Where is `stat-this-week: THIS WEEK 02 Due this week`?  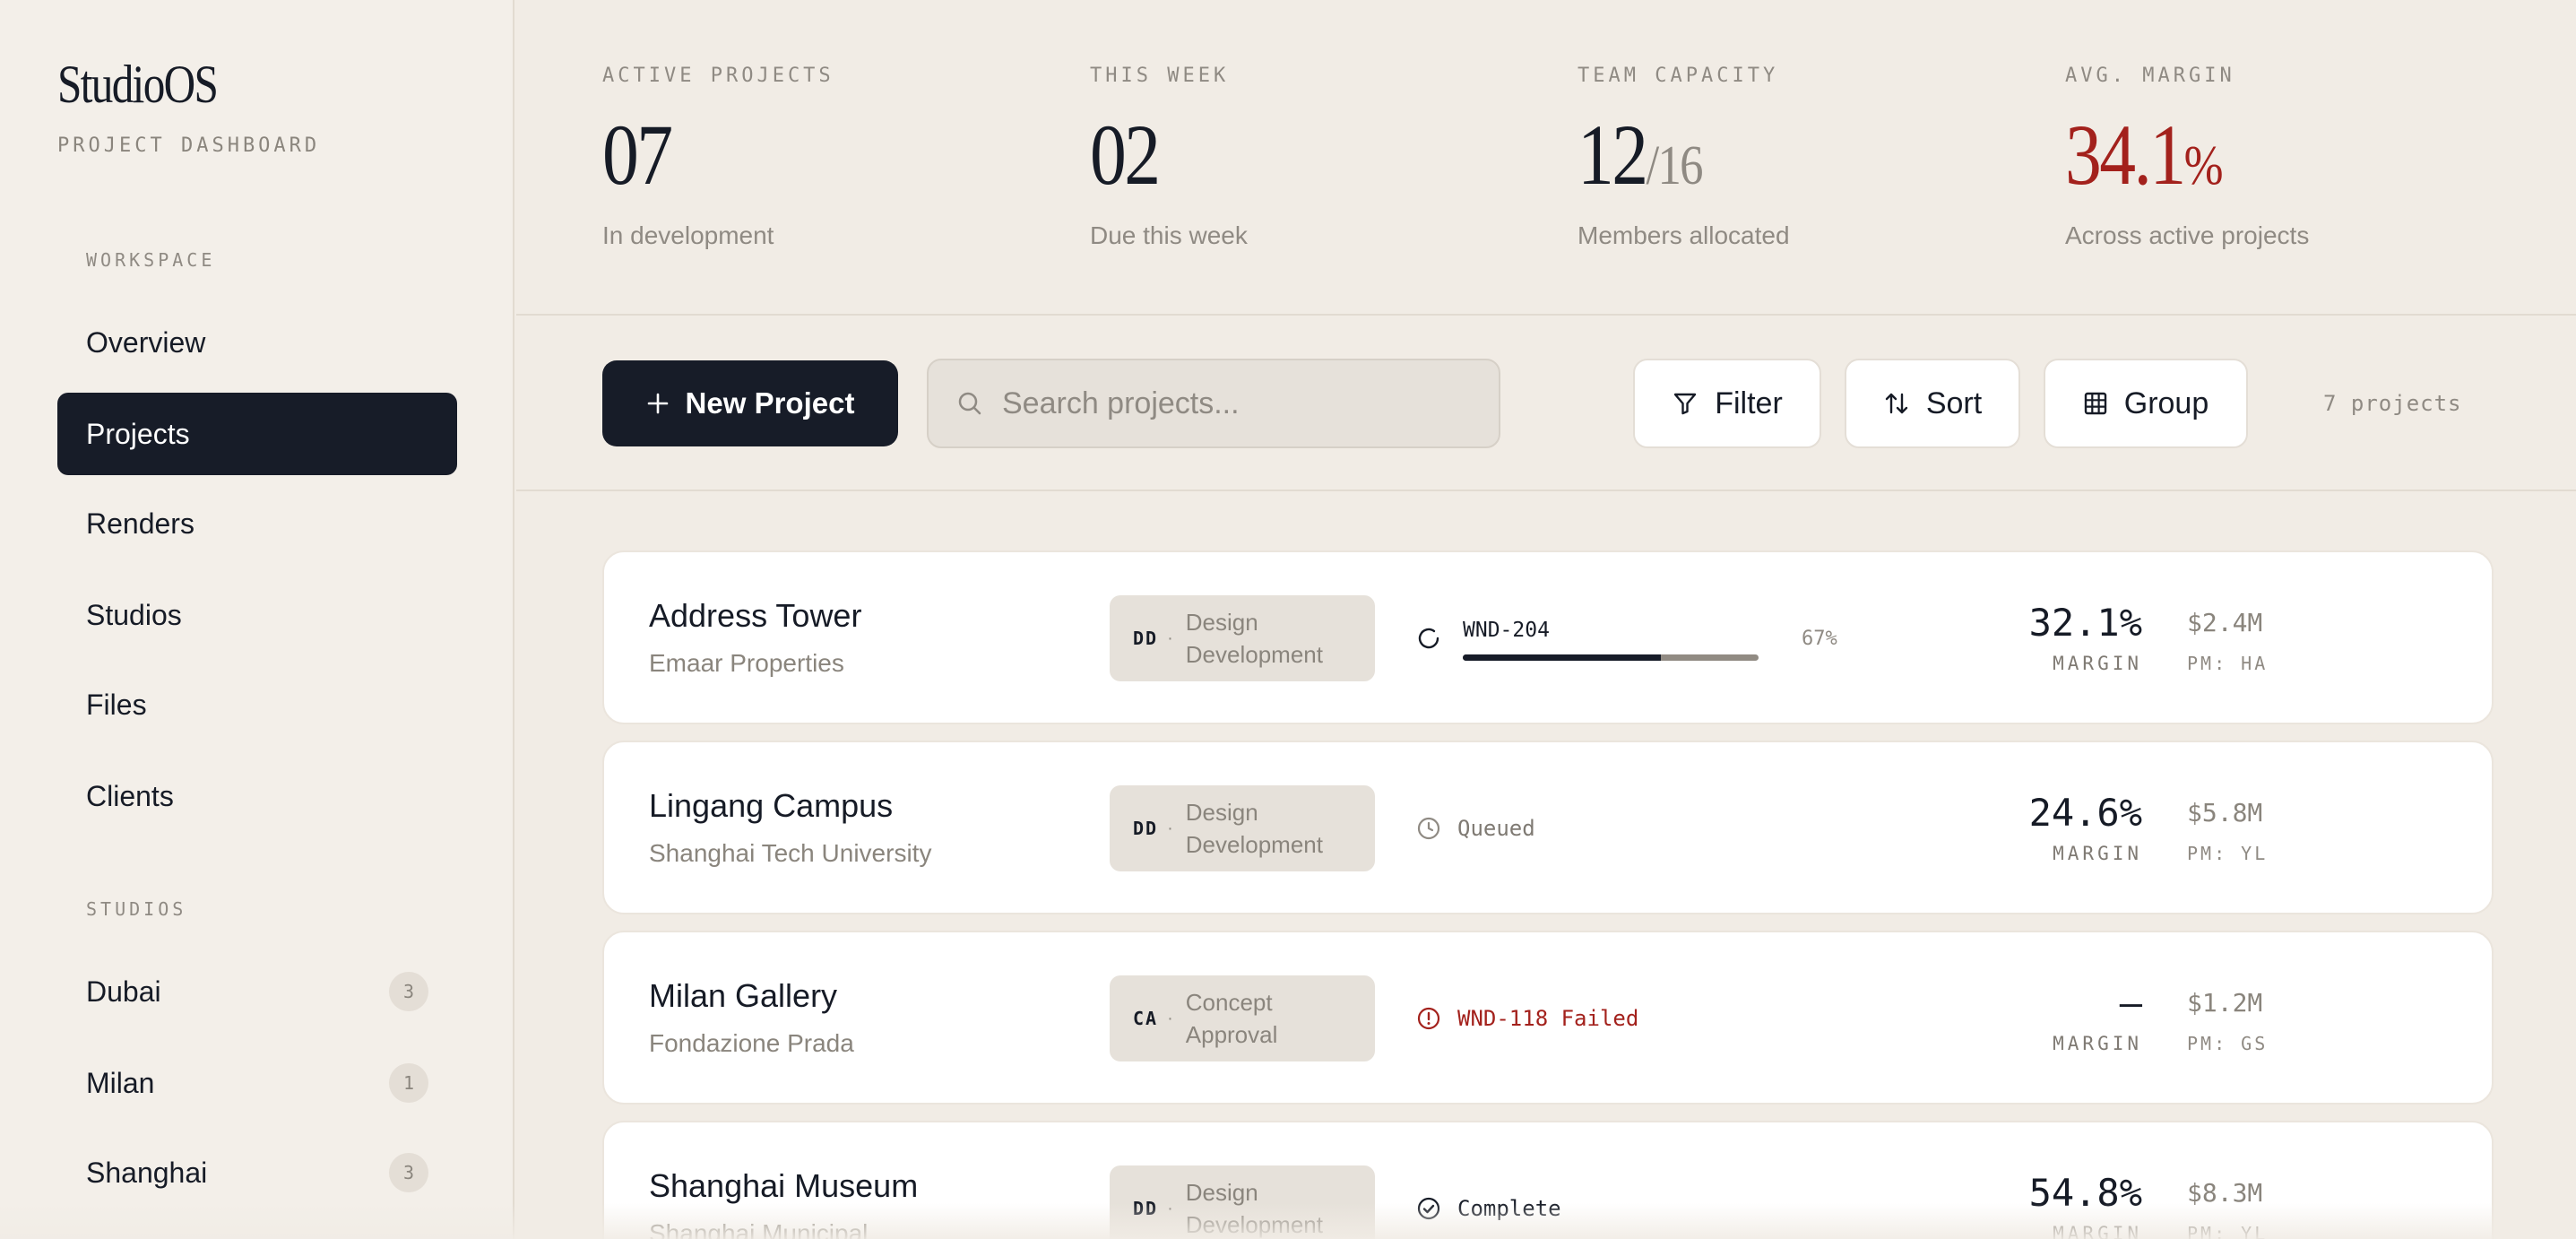
stat-this-week: THIS WEEK 02 Due this week is located at coordinates (1314, 157).